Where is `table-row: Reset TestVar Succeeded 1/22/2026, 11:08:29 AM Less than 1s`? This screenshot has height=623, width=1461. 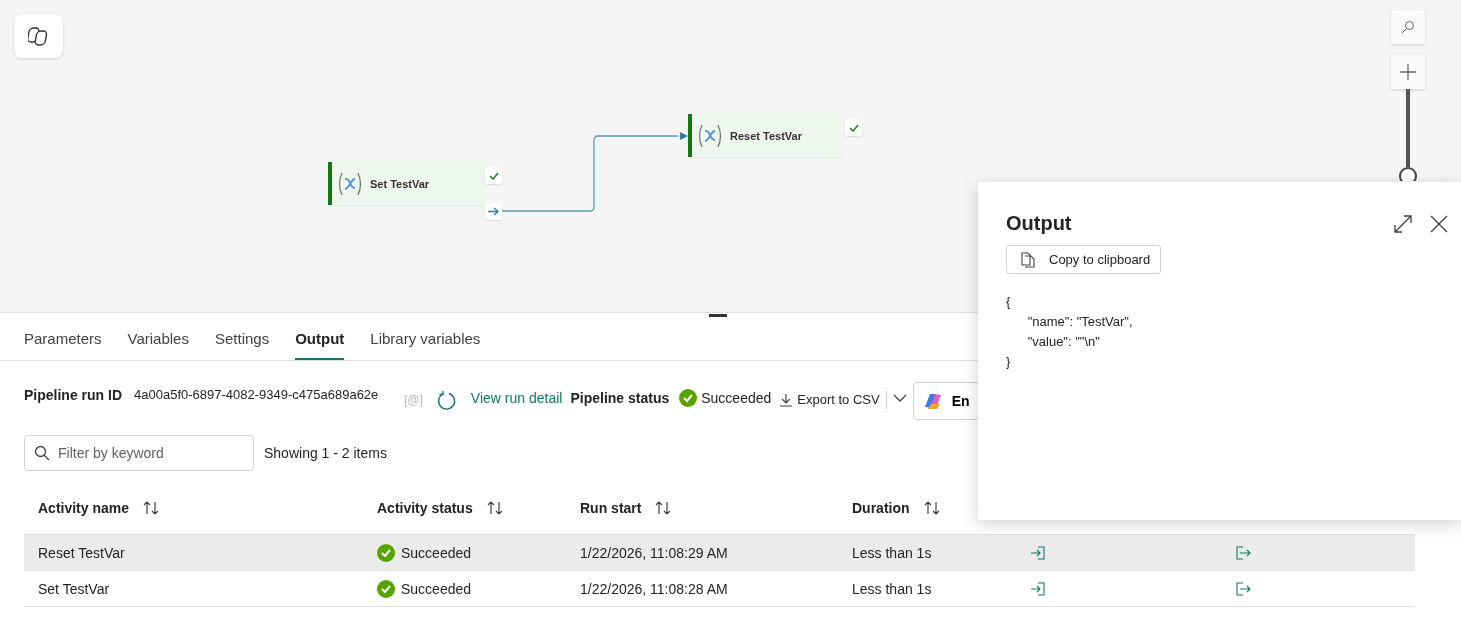
table-row: Reset TestVar Succeeded 1/22/2026, 11:08:29 AM Less than 1s is located at coordinates (719, 553).